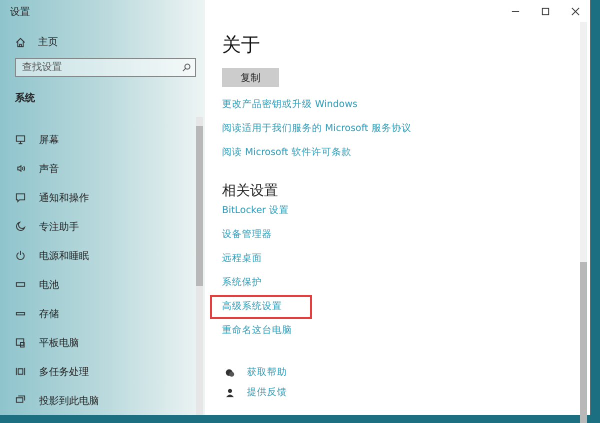 This screenshot has height=423, width=600. Describe the element at coordinates (20, 197) in the screenshot. I see `message-icon` at that location.